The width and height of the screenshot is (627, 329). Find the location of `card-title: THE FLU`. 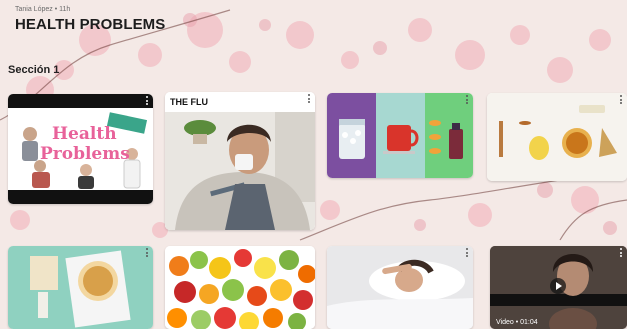

card-title: THE FLU is located at coordinates (189, 102).